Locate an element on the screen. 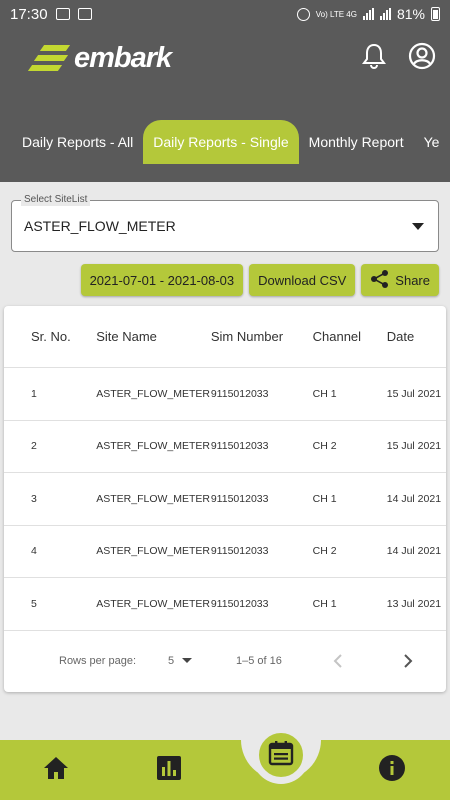 This screenshot has width=450, height=800. alarm-icon is located at coordinates (303, 14).